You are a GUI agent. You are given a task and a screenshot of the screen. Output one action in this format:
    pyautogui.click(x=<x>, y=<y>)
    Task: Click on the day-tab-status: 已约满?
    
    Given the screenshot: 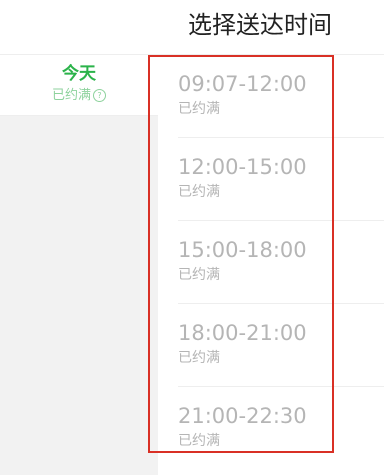 What is the action you would take?
    pyautogui.click(x=79, y=96)
    